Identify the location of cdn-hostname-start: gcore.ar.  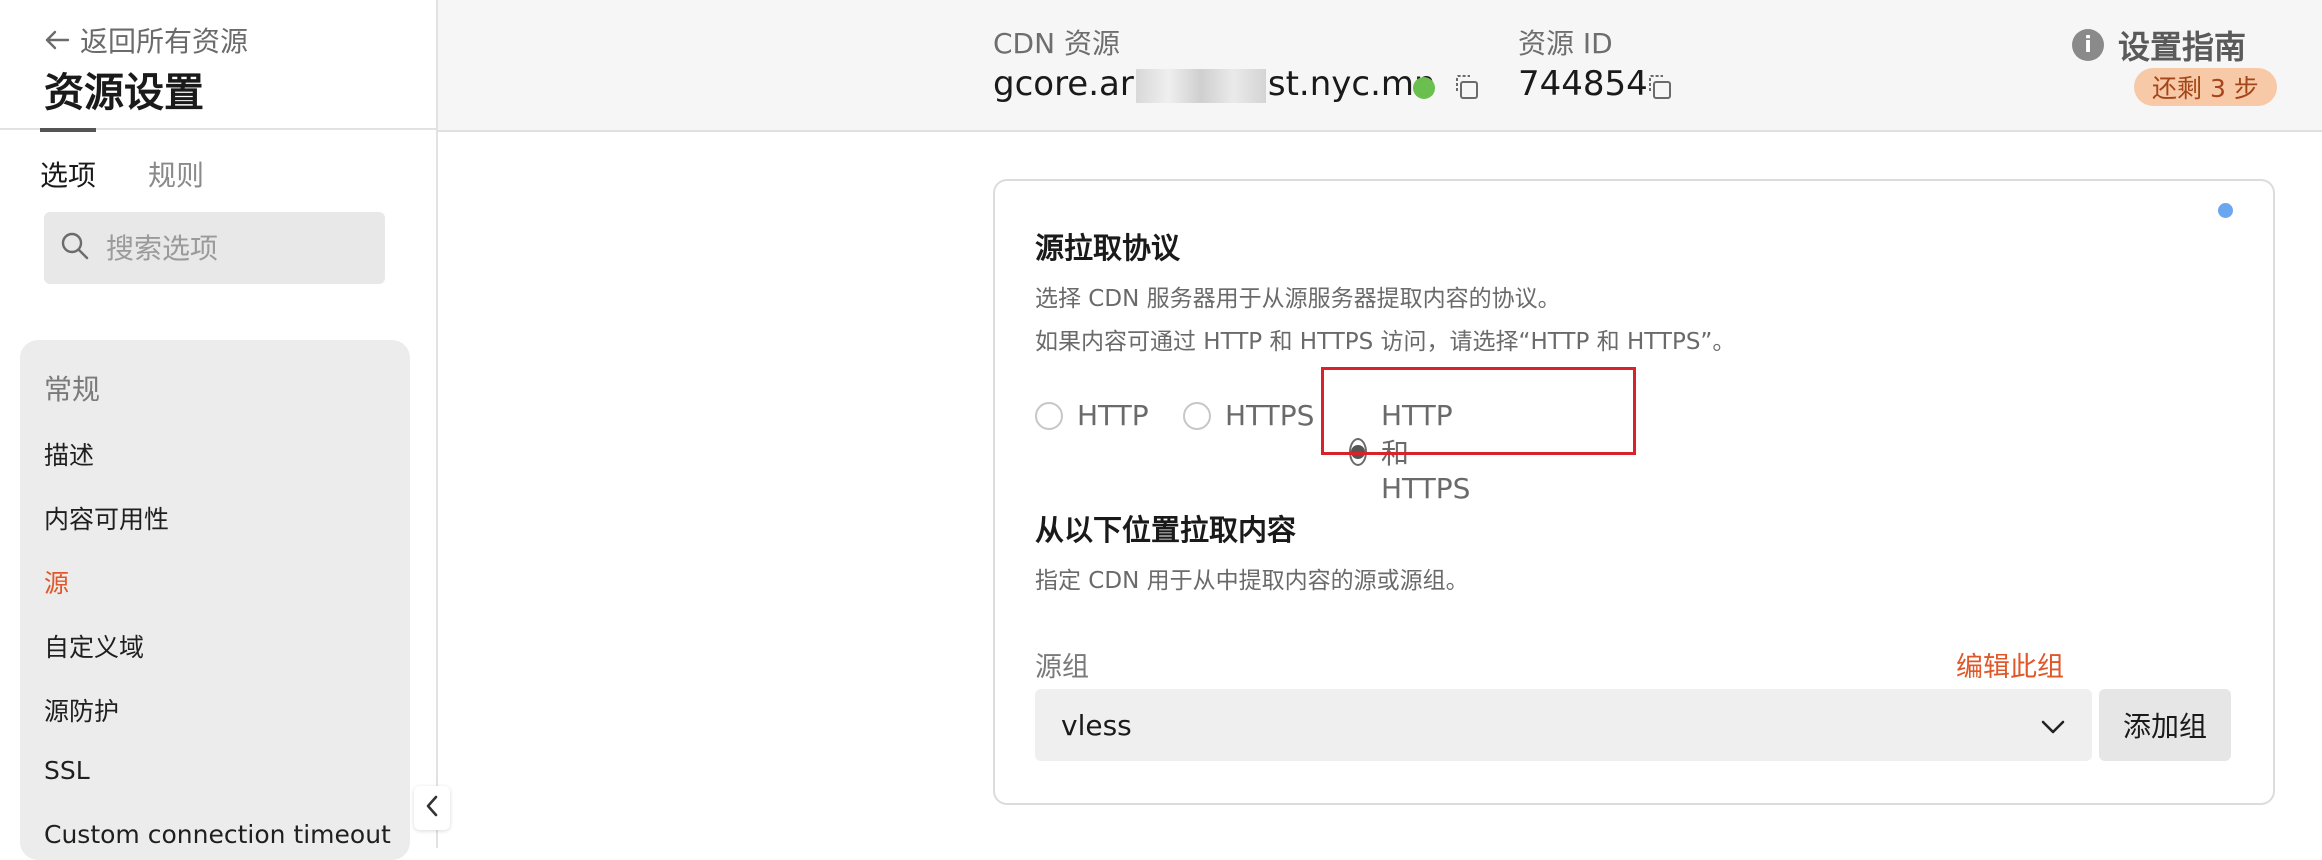
(1063, 84).